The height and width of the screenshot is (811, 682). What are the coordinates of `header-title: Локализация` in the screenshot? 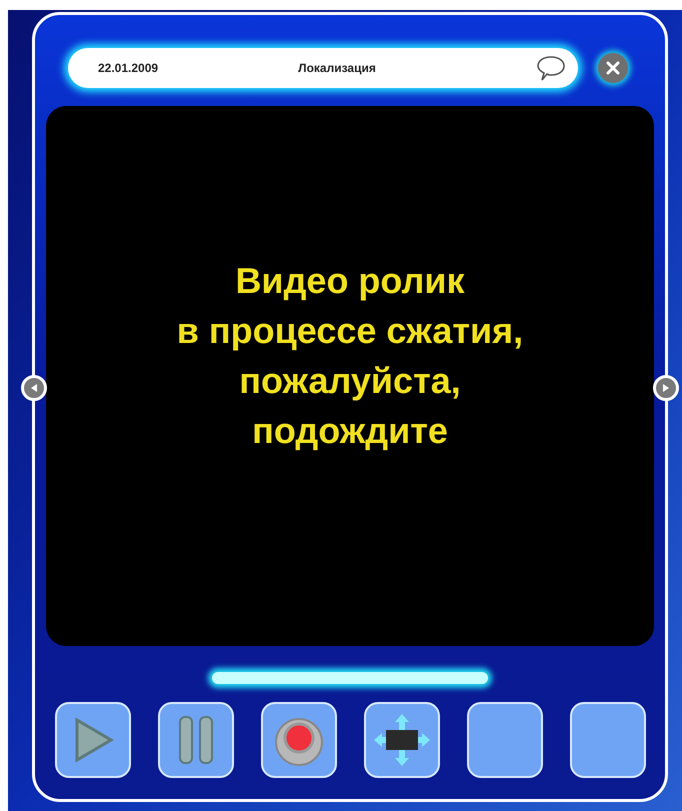 It's located at (337, 68).